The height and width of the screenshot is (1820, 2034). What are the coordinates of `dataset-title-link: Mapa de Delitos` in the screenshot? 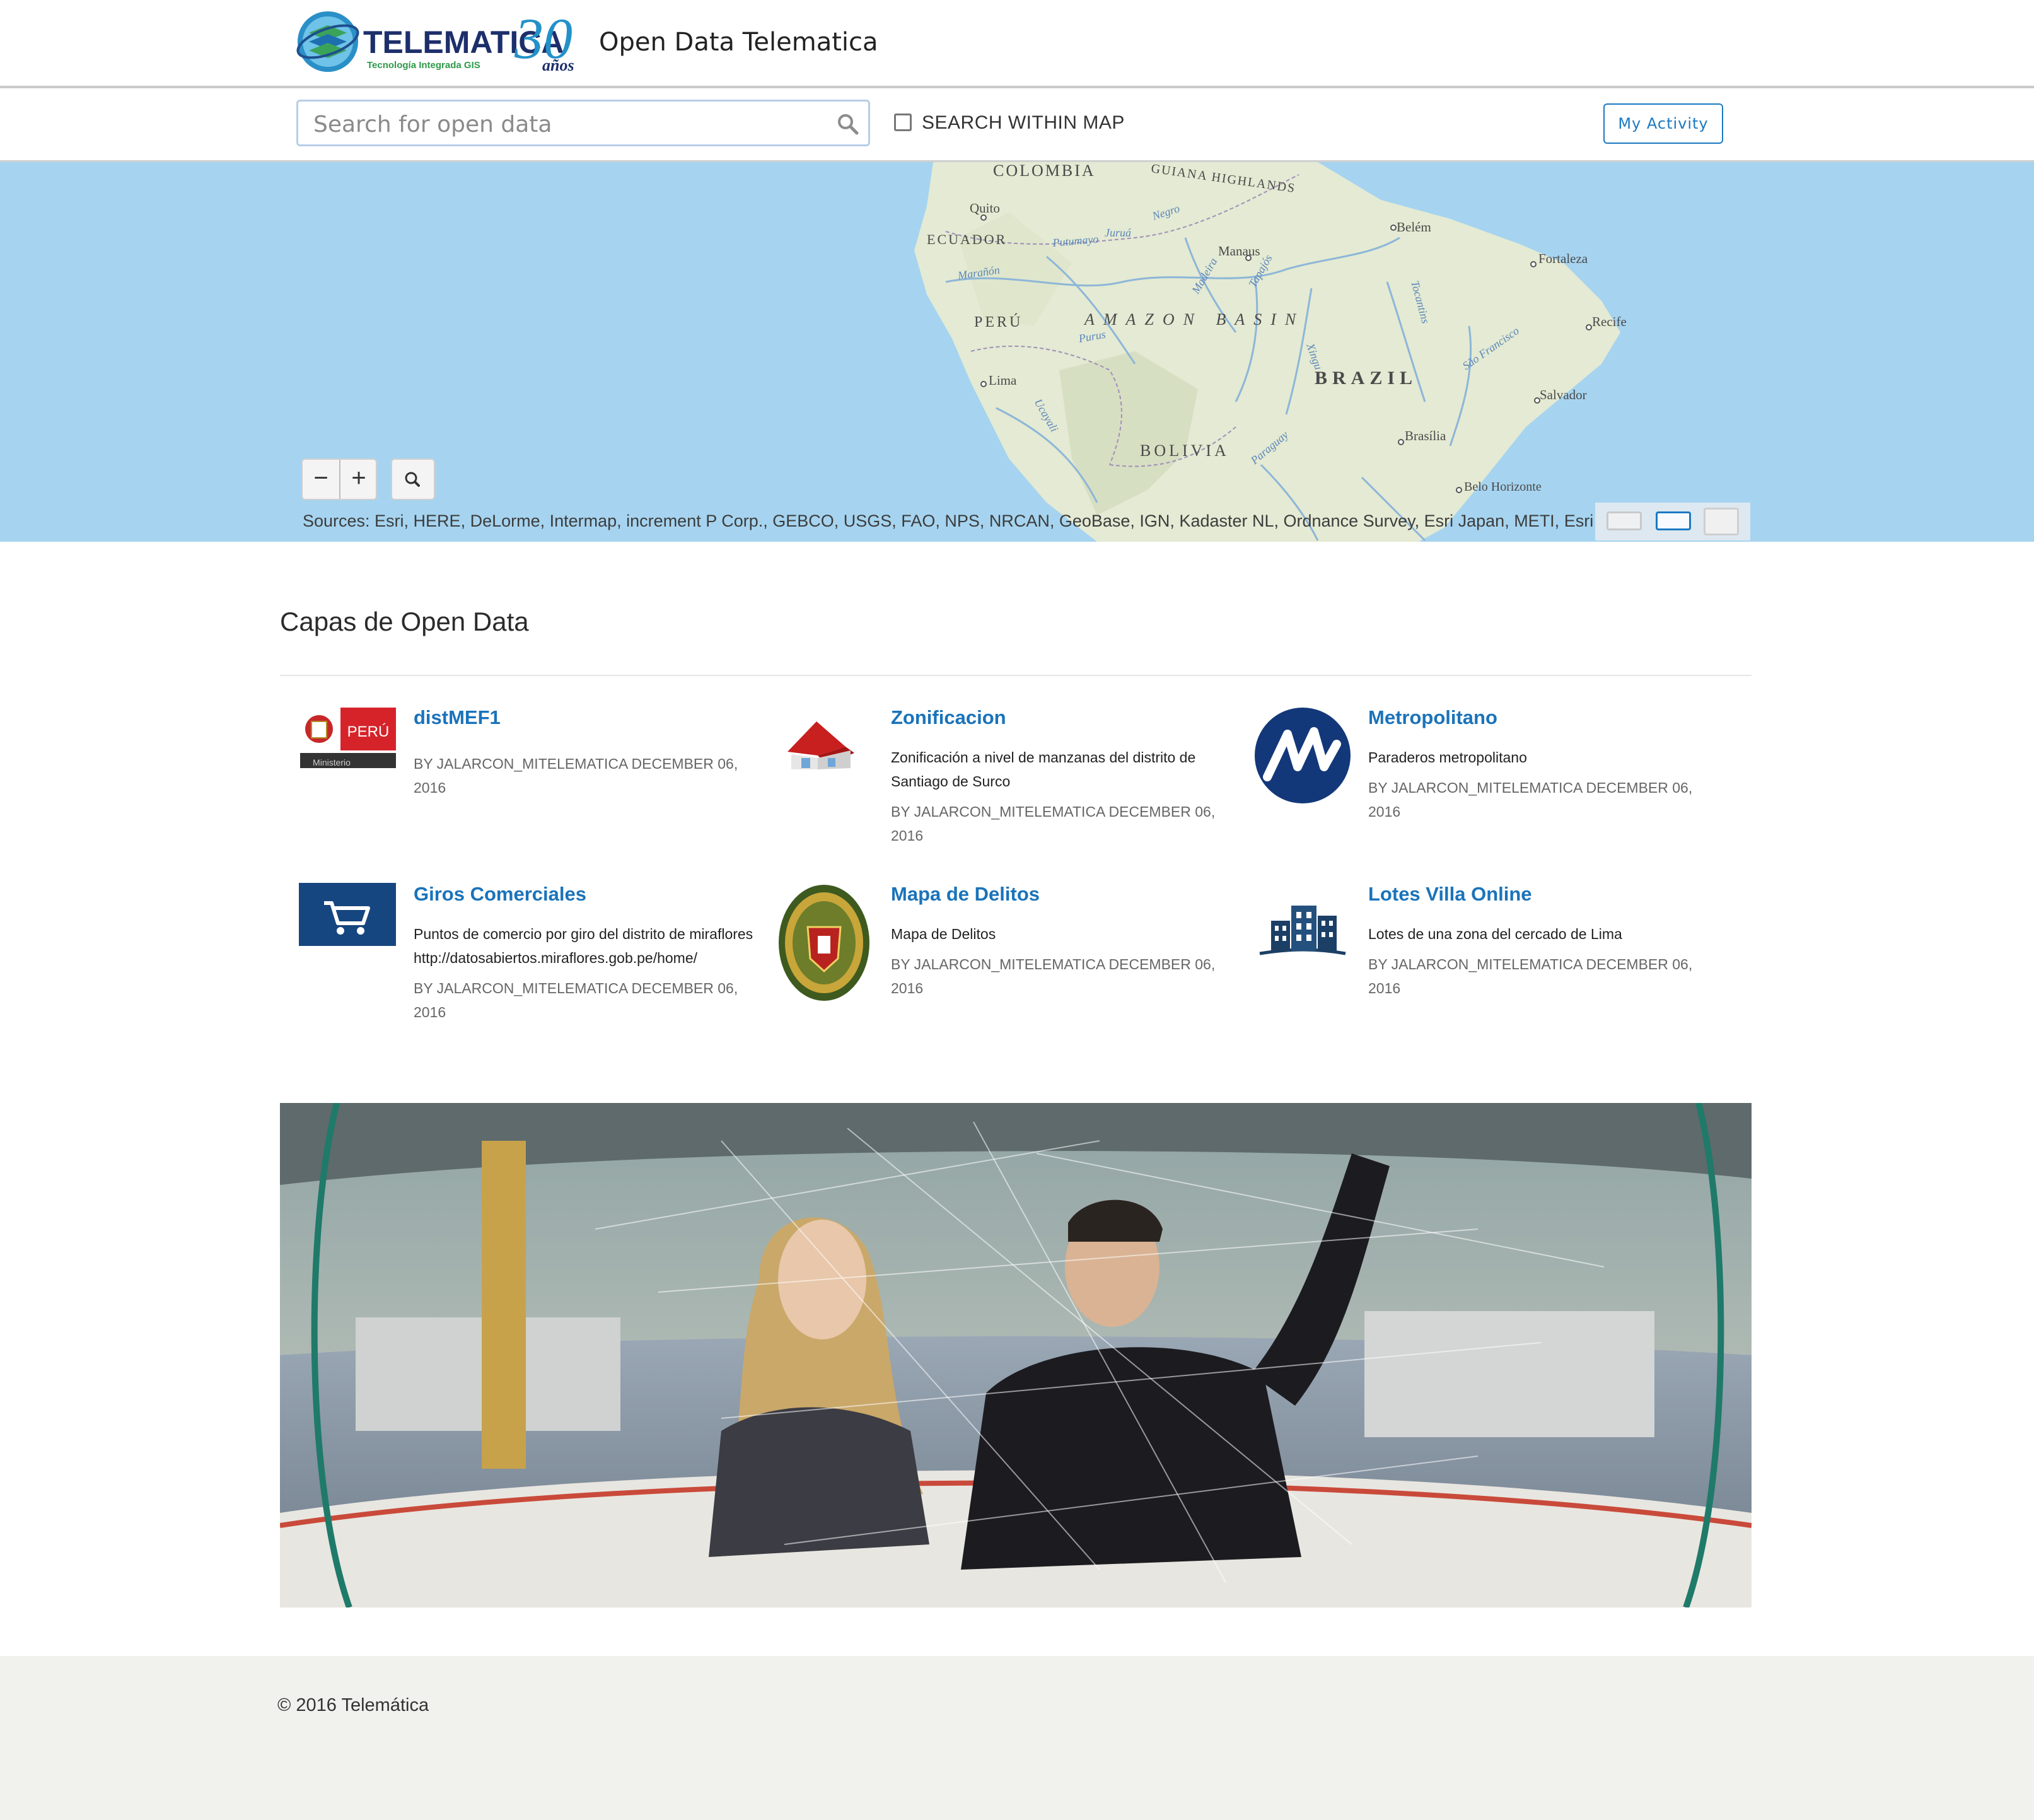 It's located at (965, 894).